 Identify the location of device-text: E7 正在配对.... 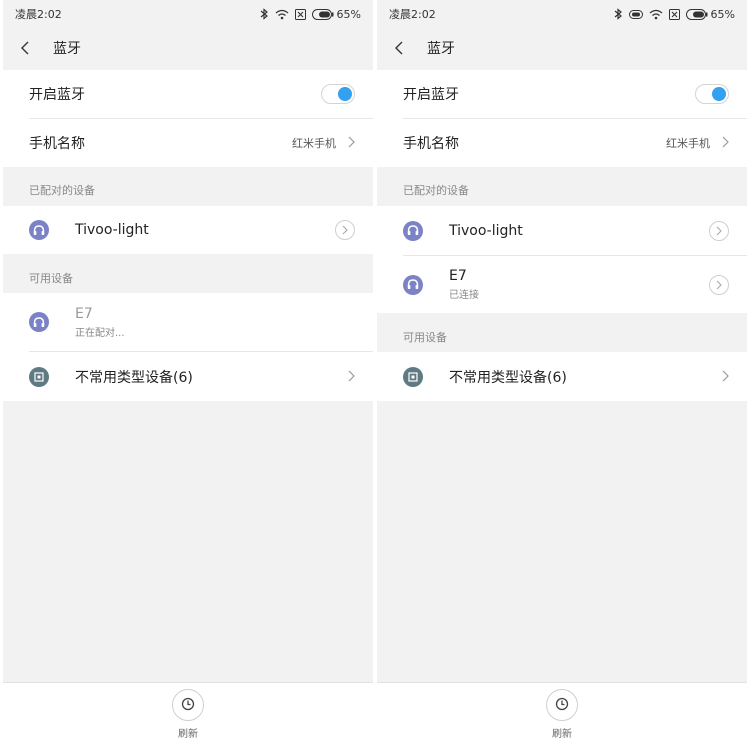
(100, 322).